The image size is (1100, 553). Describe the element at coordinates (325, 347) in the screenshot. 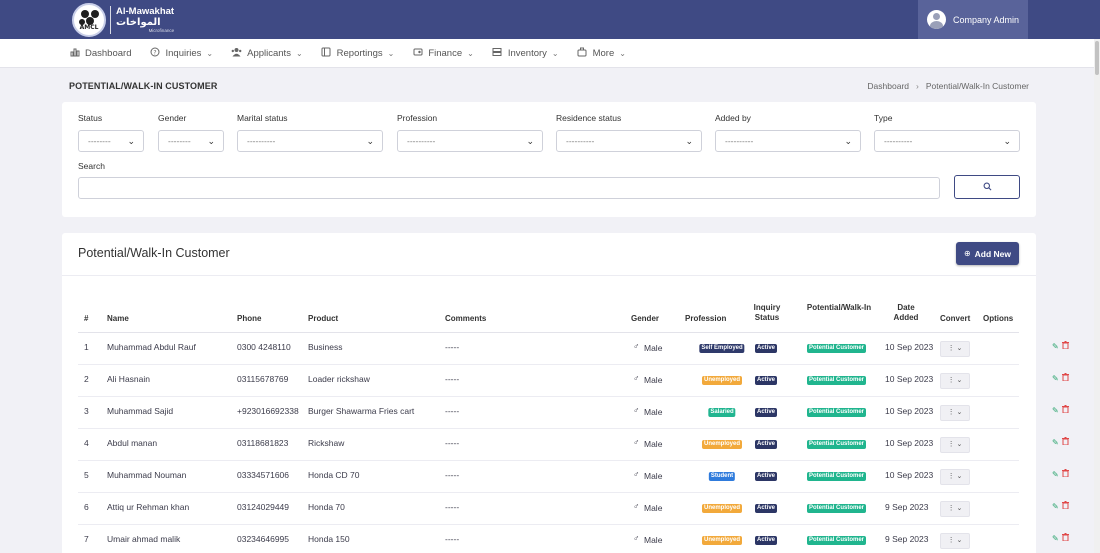

I see `customer-product: Business` at that location.